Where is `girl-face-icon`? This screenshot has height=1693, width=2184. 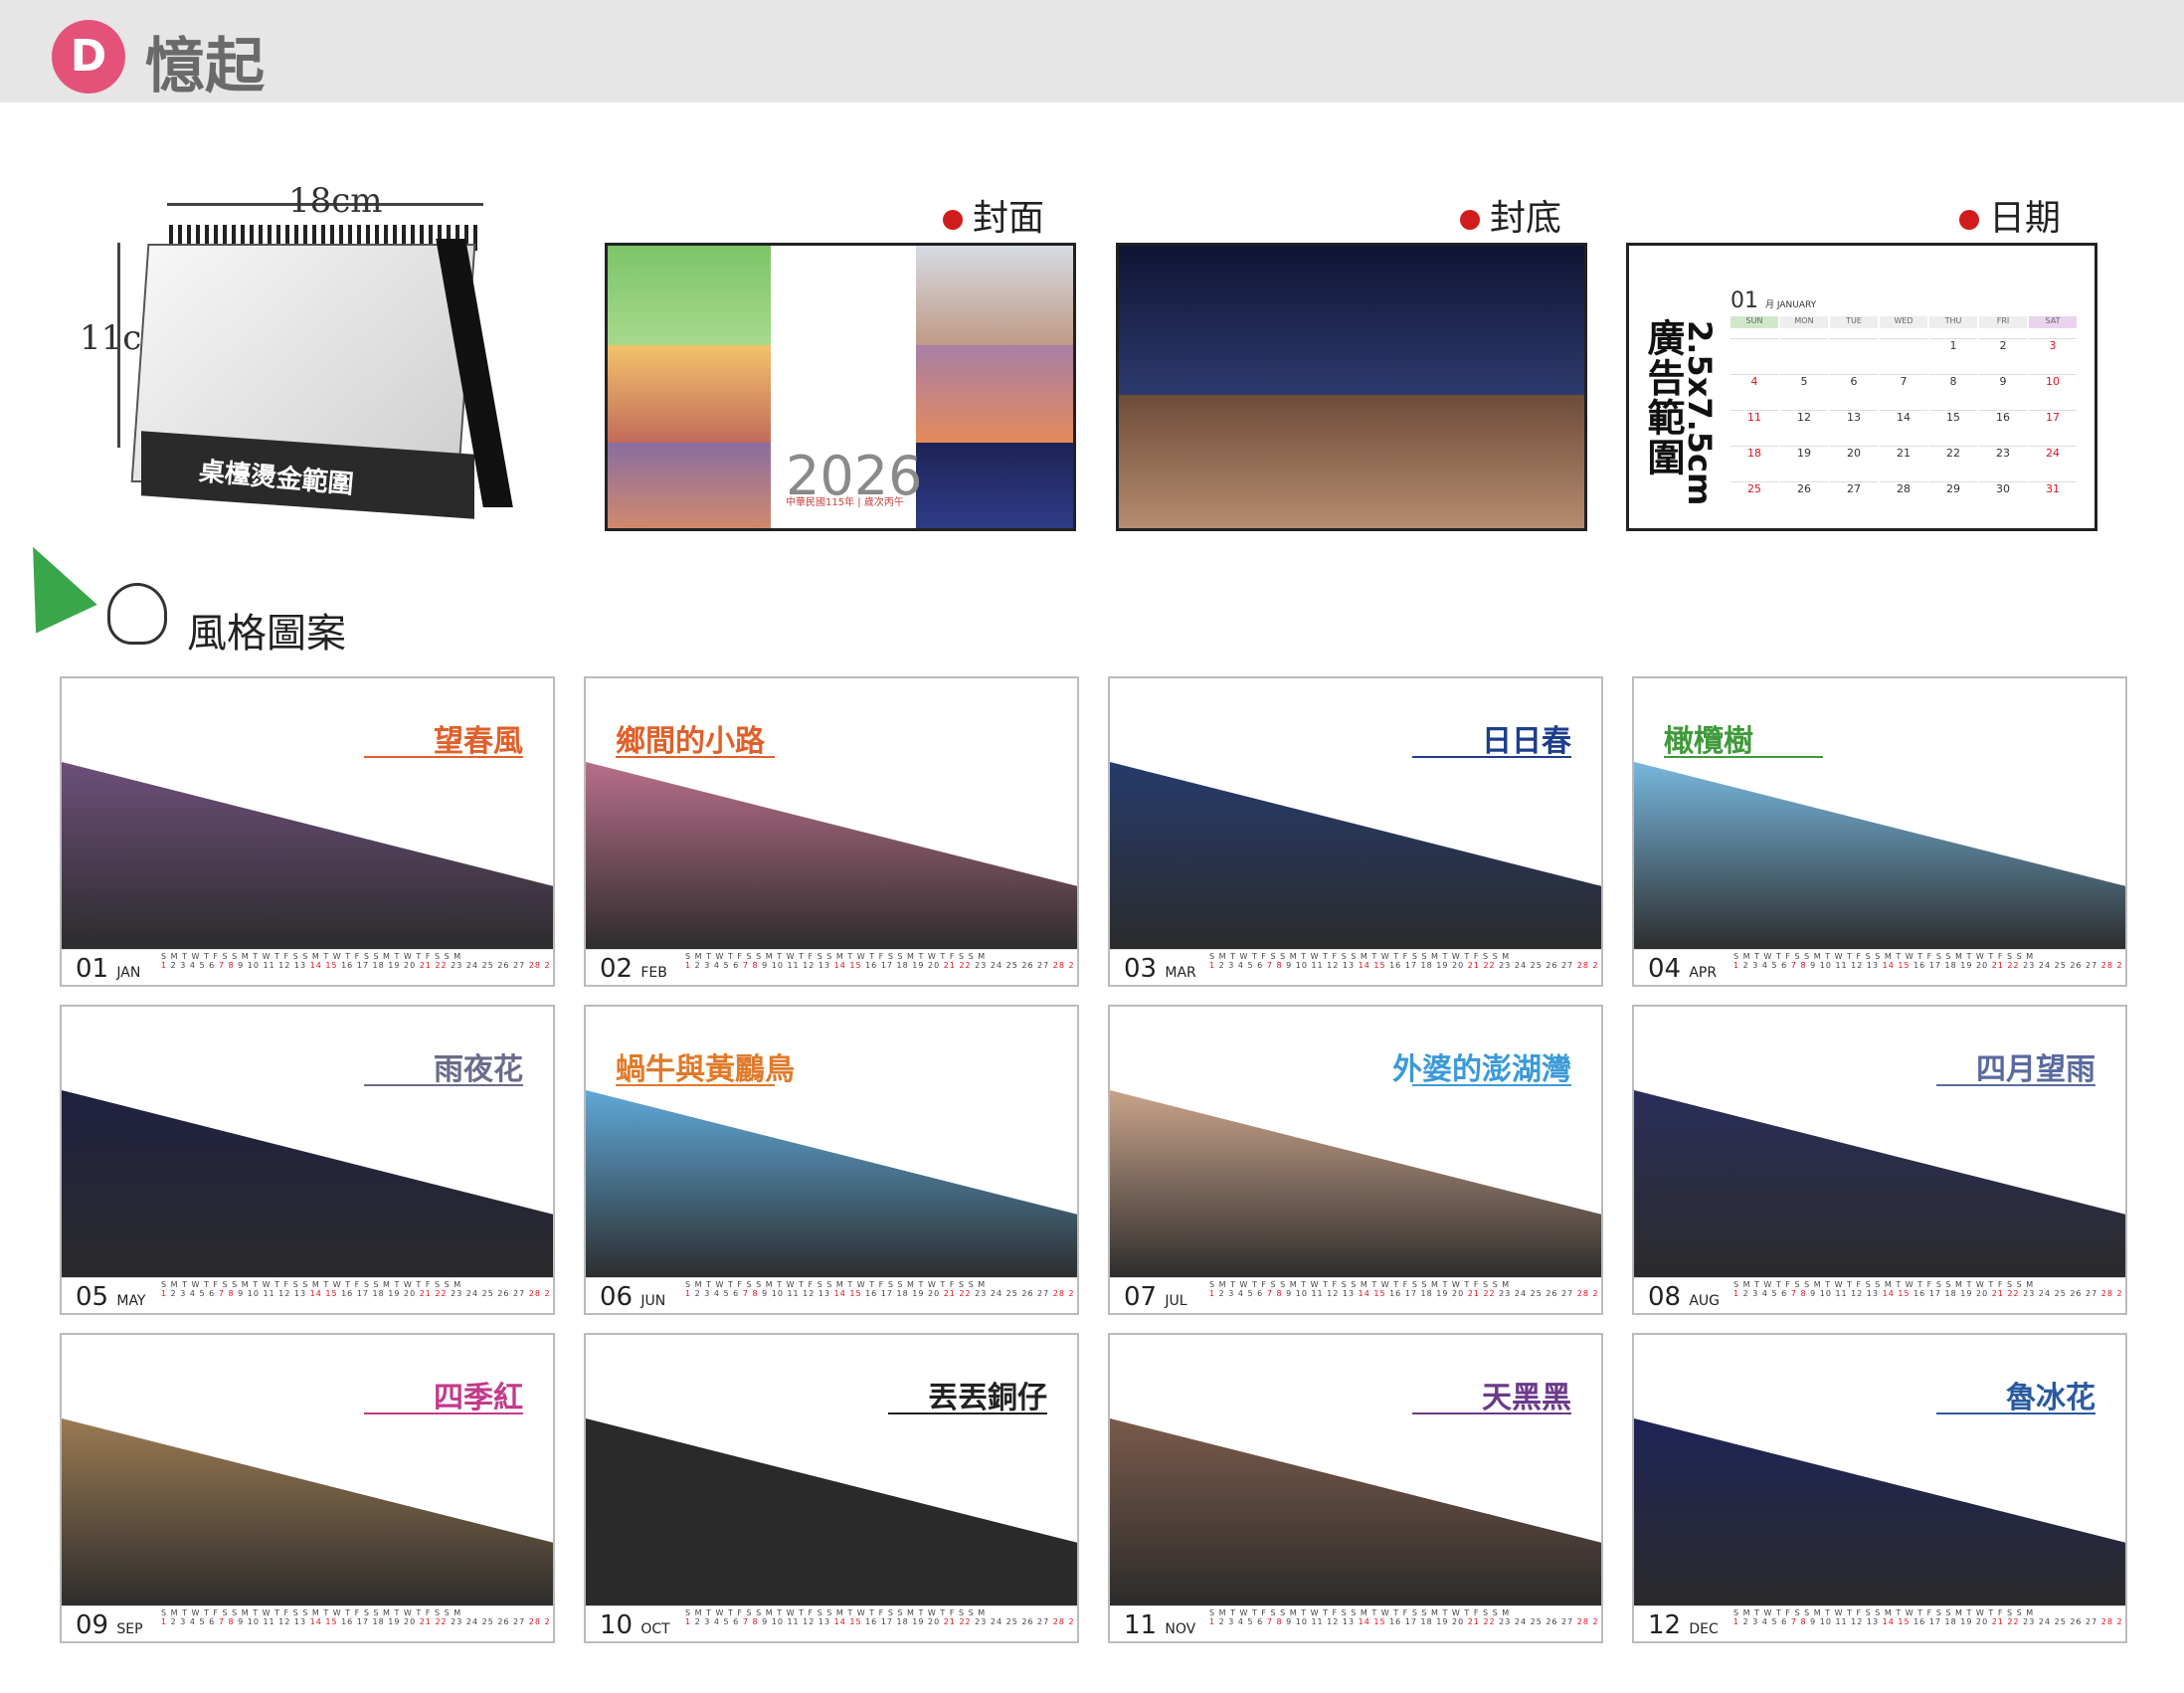
girl-face-icon is located at coordinates (137, 614).